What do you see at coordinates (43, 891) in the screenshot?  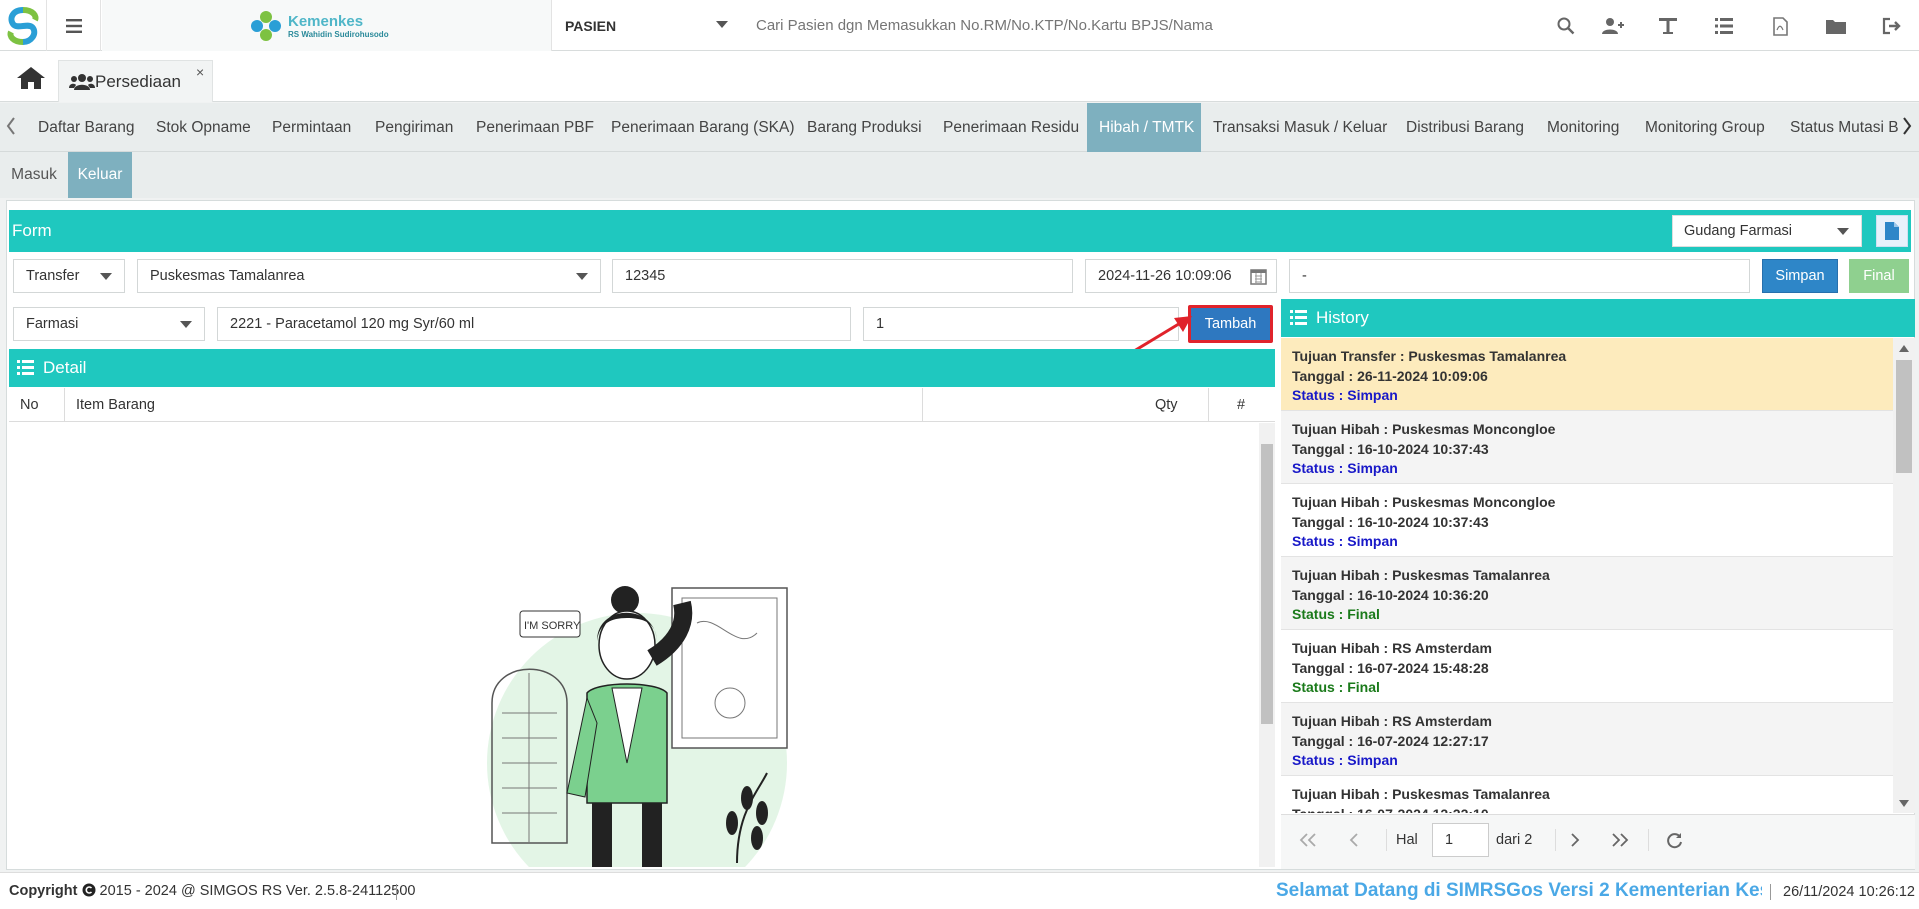 I see `copyright-label: Copyright` at bounding box center [43, 891].